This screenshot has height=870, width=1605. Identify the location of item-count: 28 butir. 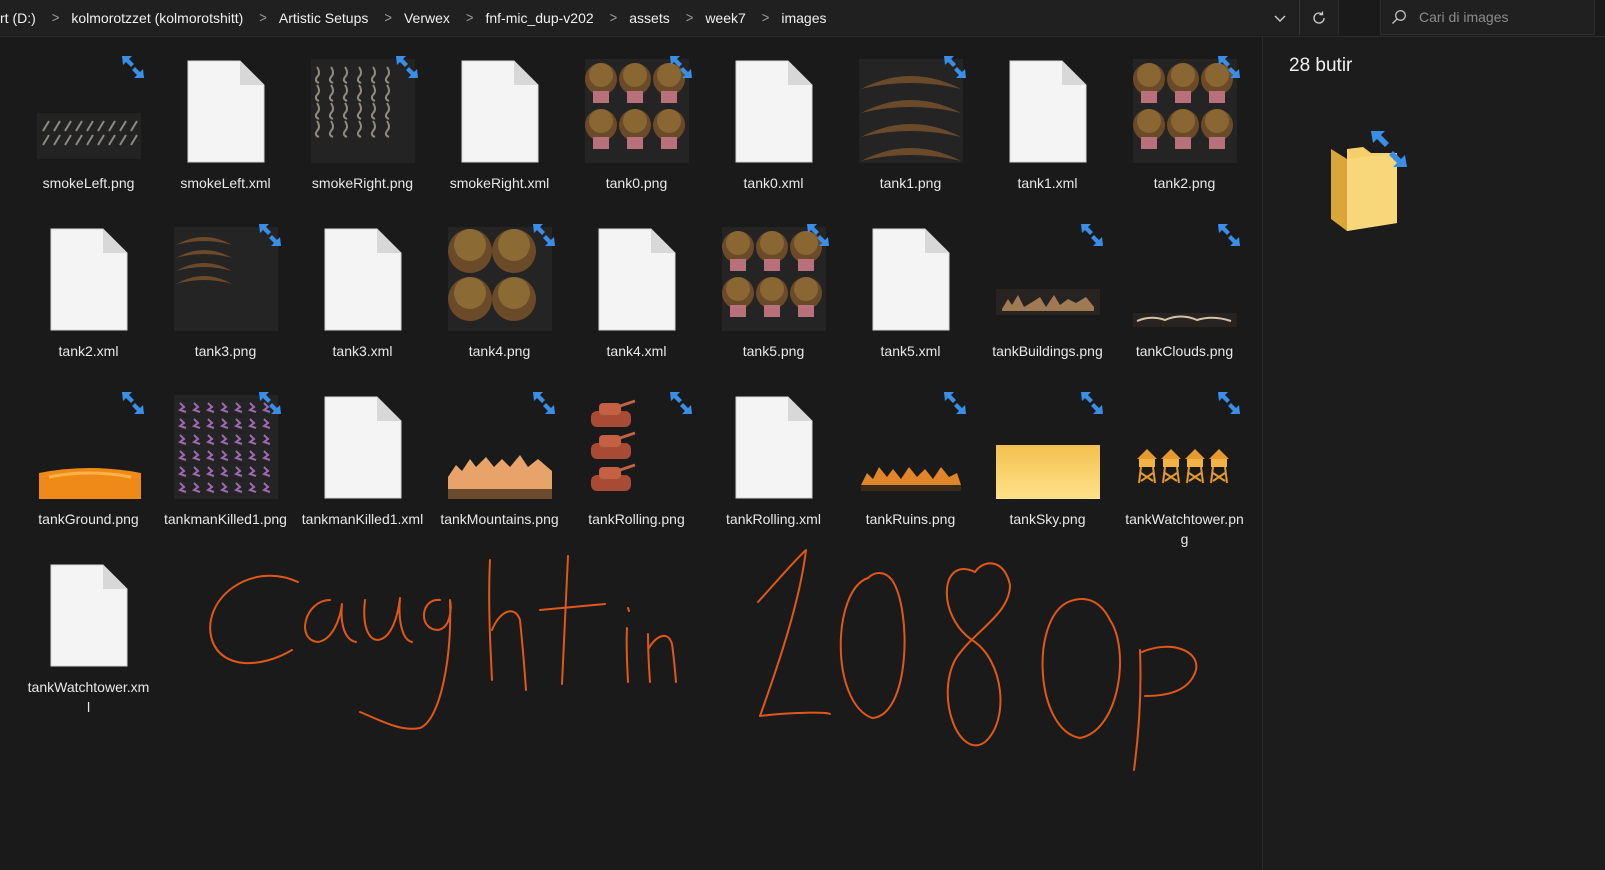
(1321, 65).